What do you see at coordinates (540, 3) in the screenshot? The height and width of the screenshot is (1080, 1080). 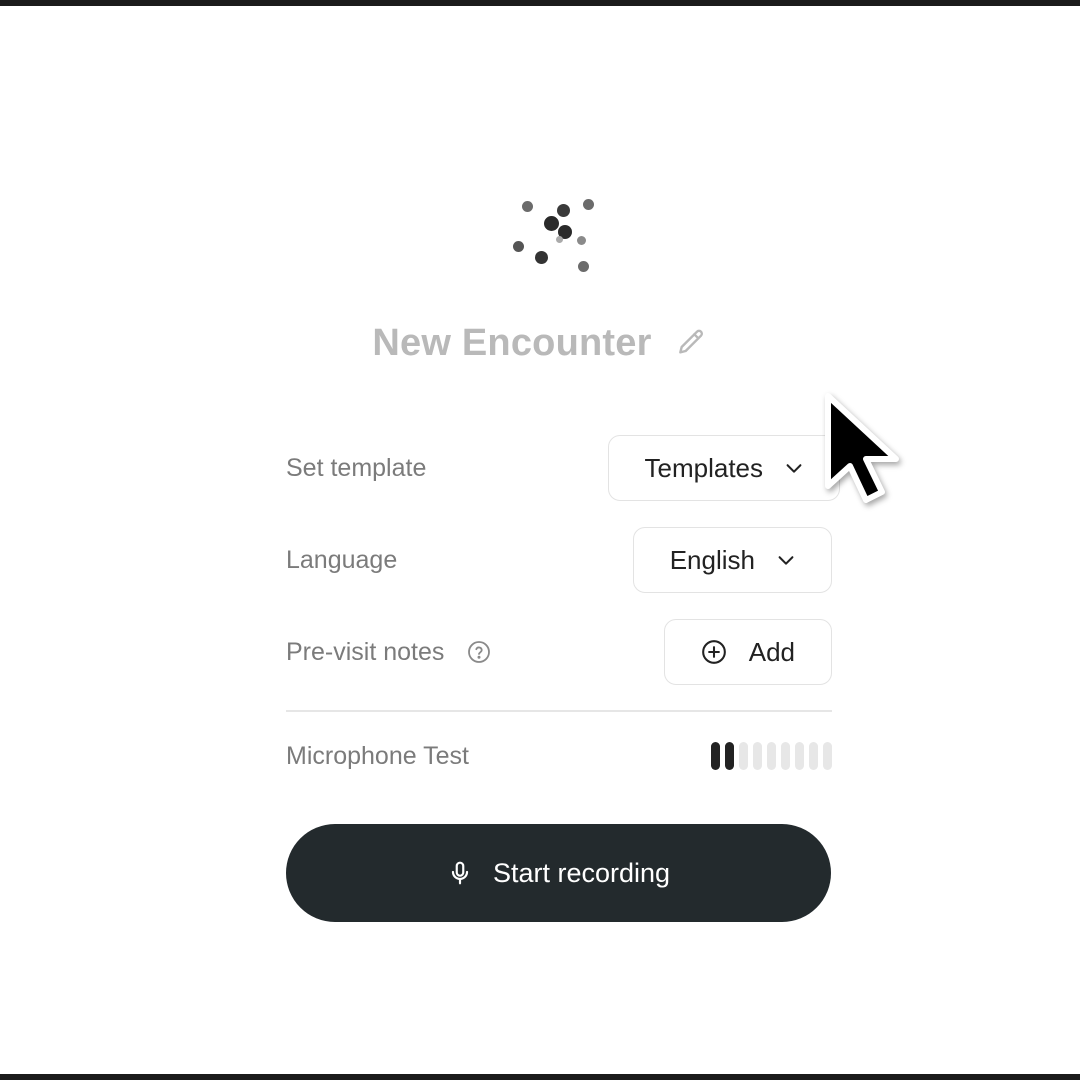 I see `top-border` at bounding box center [540, 3].